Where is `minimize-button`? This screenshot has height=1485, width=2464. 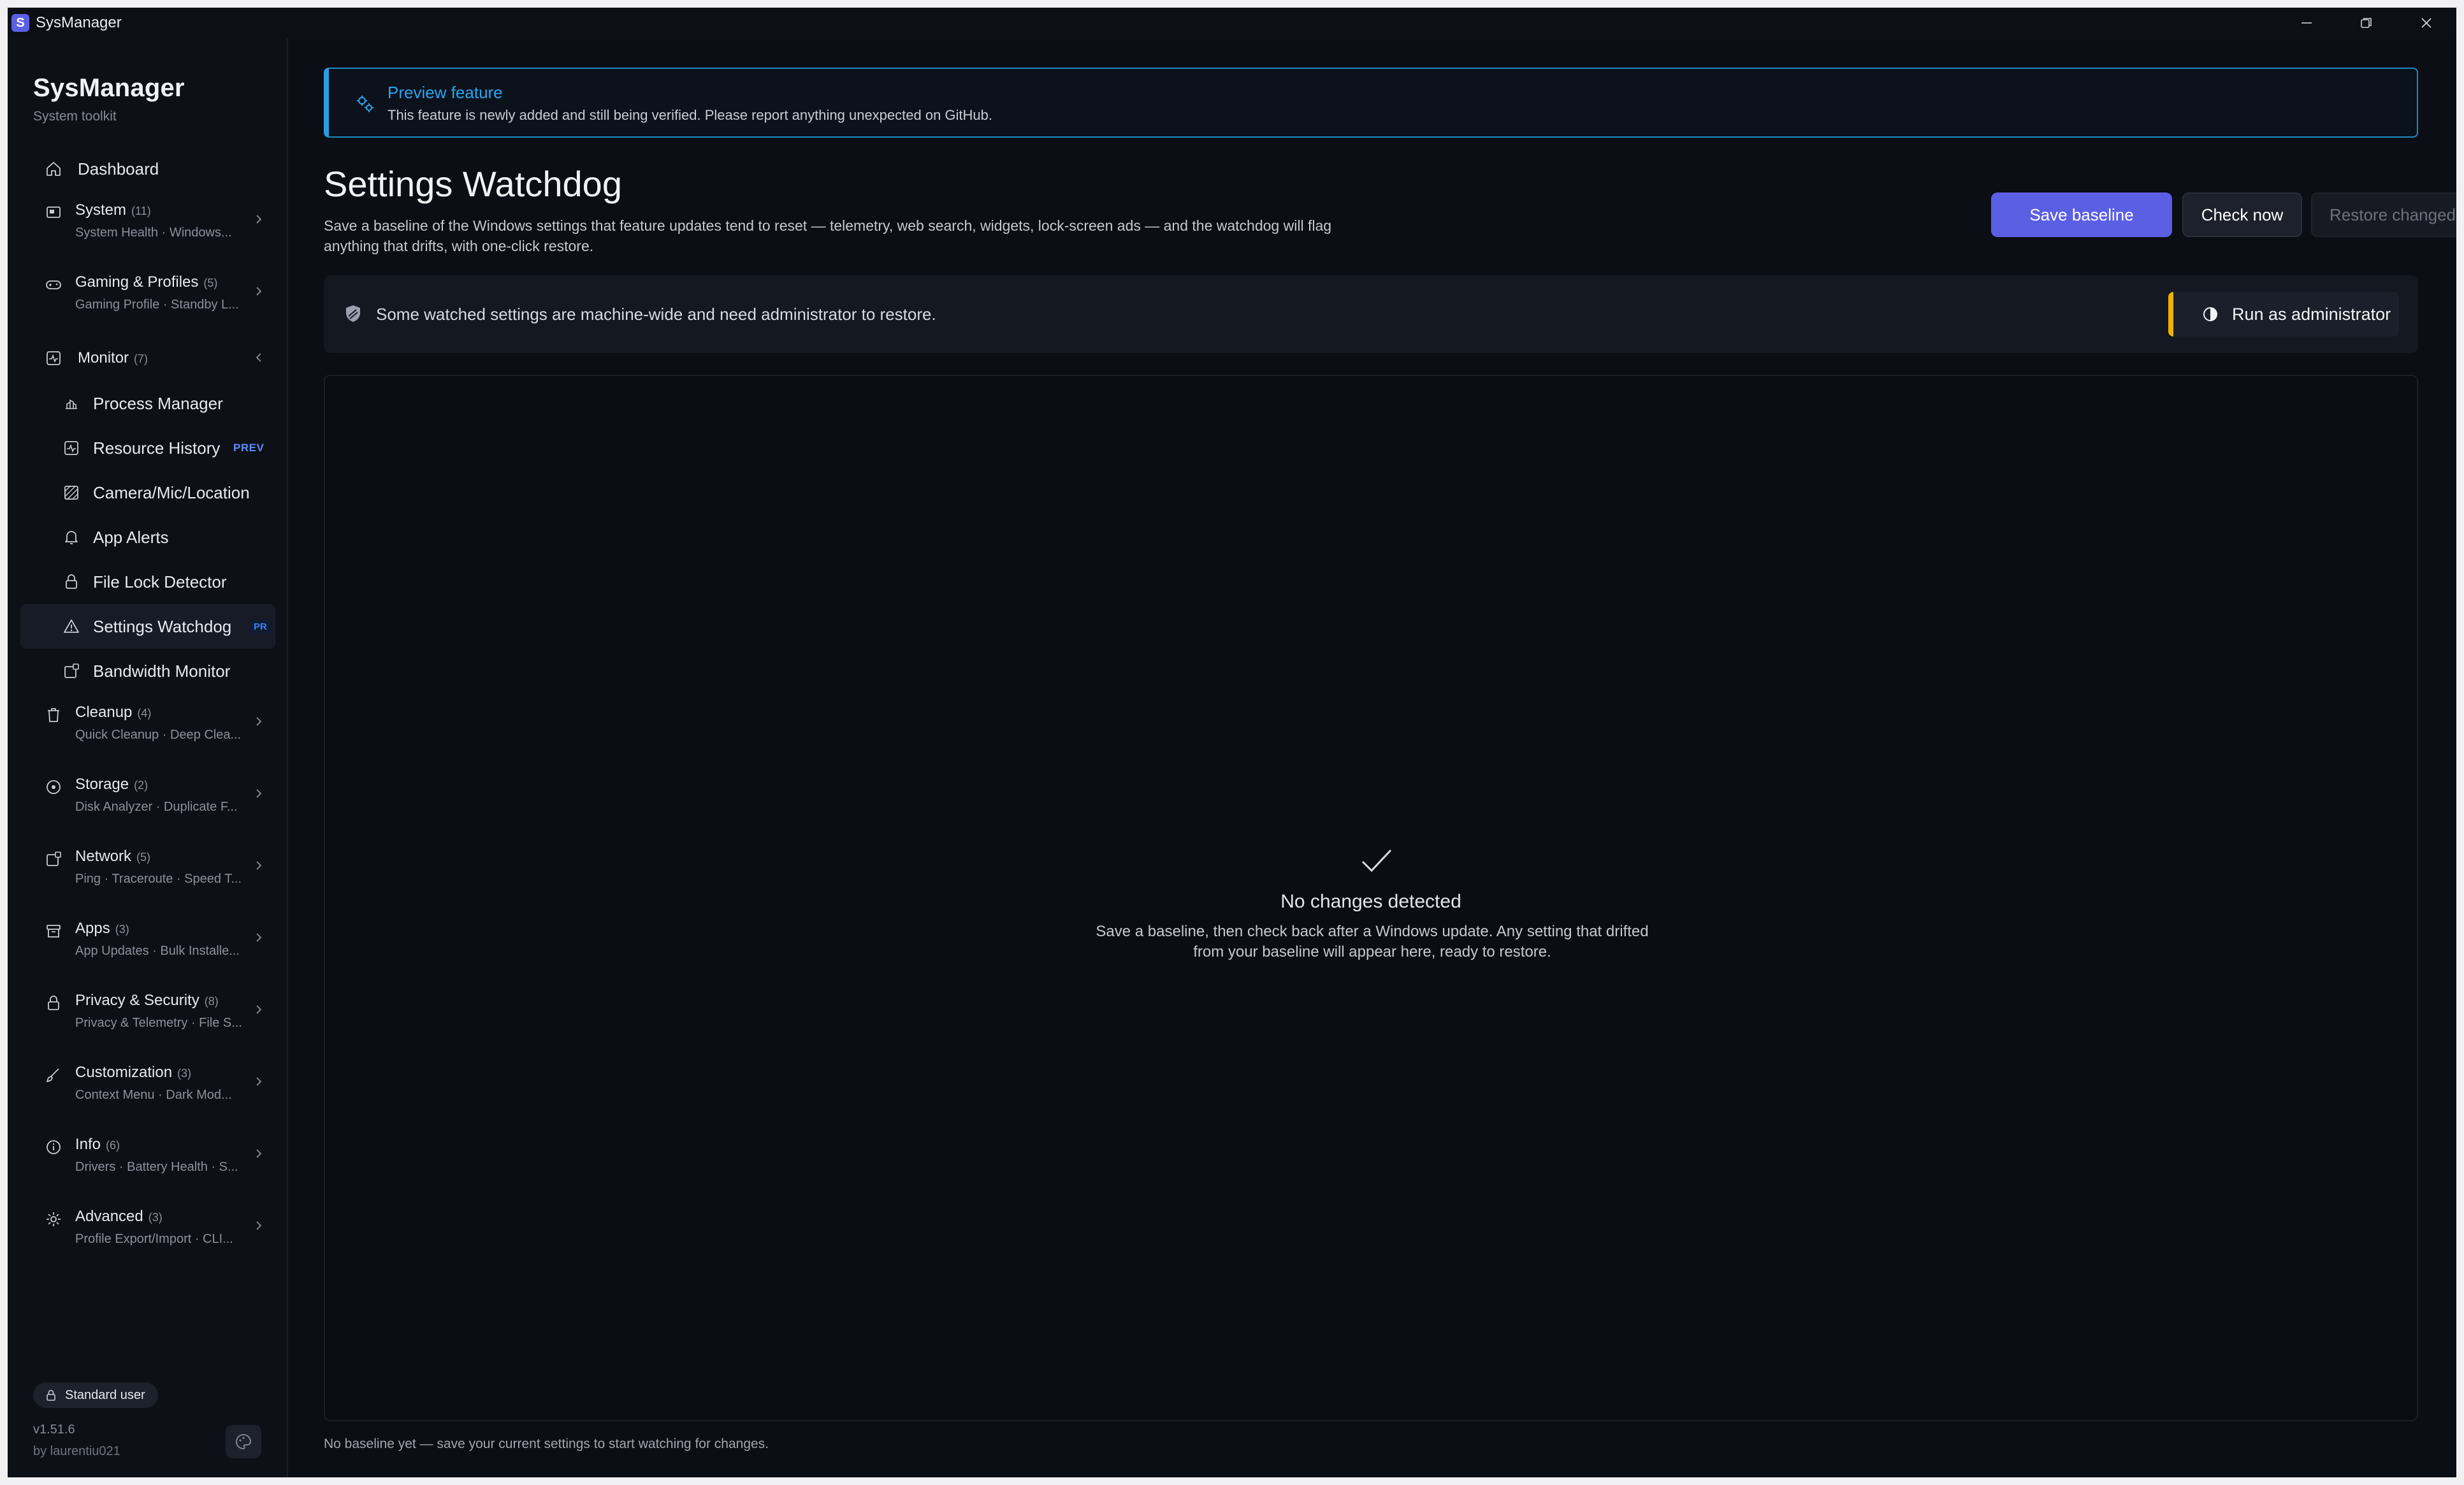 minimize-button is located at coordinates (2307, 23).